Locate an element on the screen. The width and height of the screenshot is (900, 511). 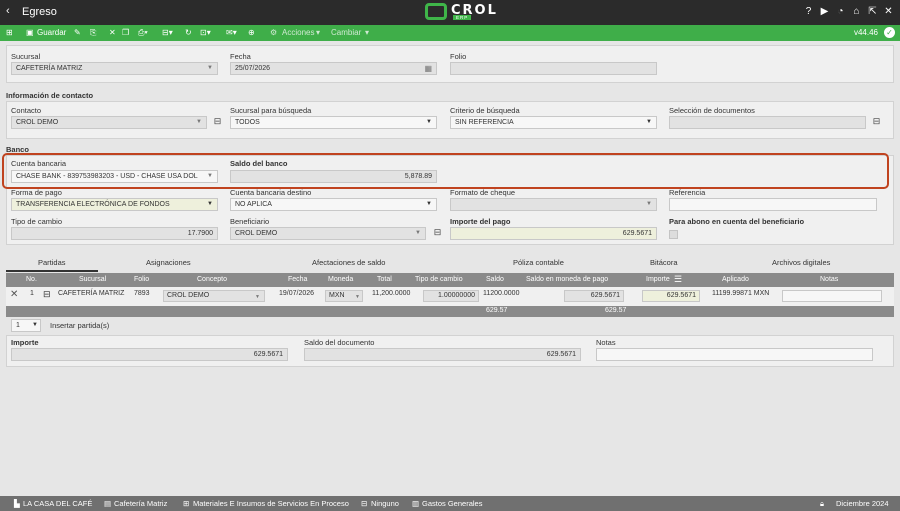
mail-icon: ✉▾ is located at coordinates (231, 33).